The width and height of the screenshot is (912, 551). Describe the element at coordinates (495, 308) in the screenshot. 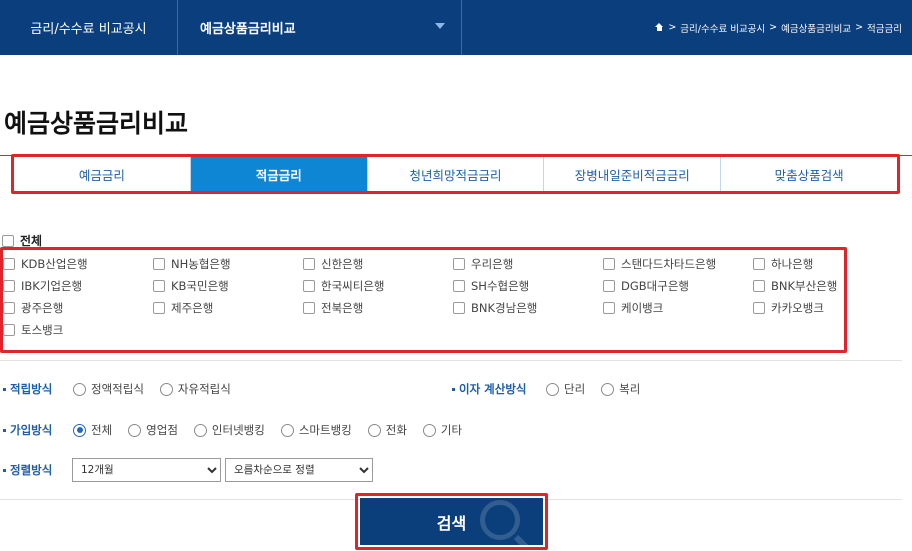

I see `bank-checkbox-item: BNK경남은행` at that location.